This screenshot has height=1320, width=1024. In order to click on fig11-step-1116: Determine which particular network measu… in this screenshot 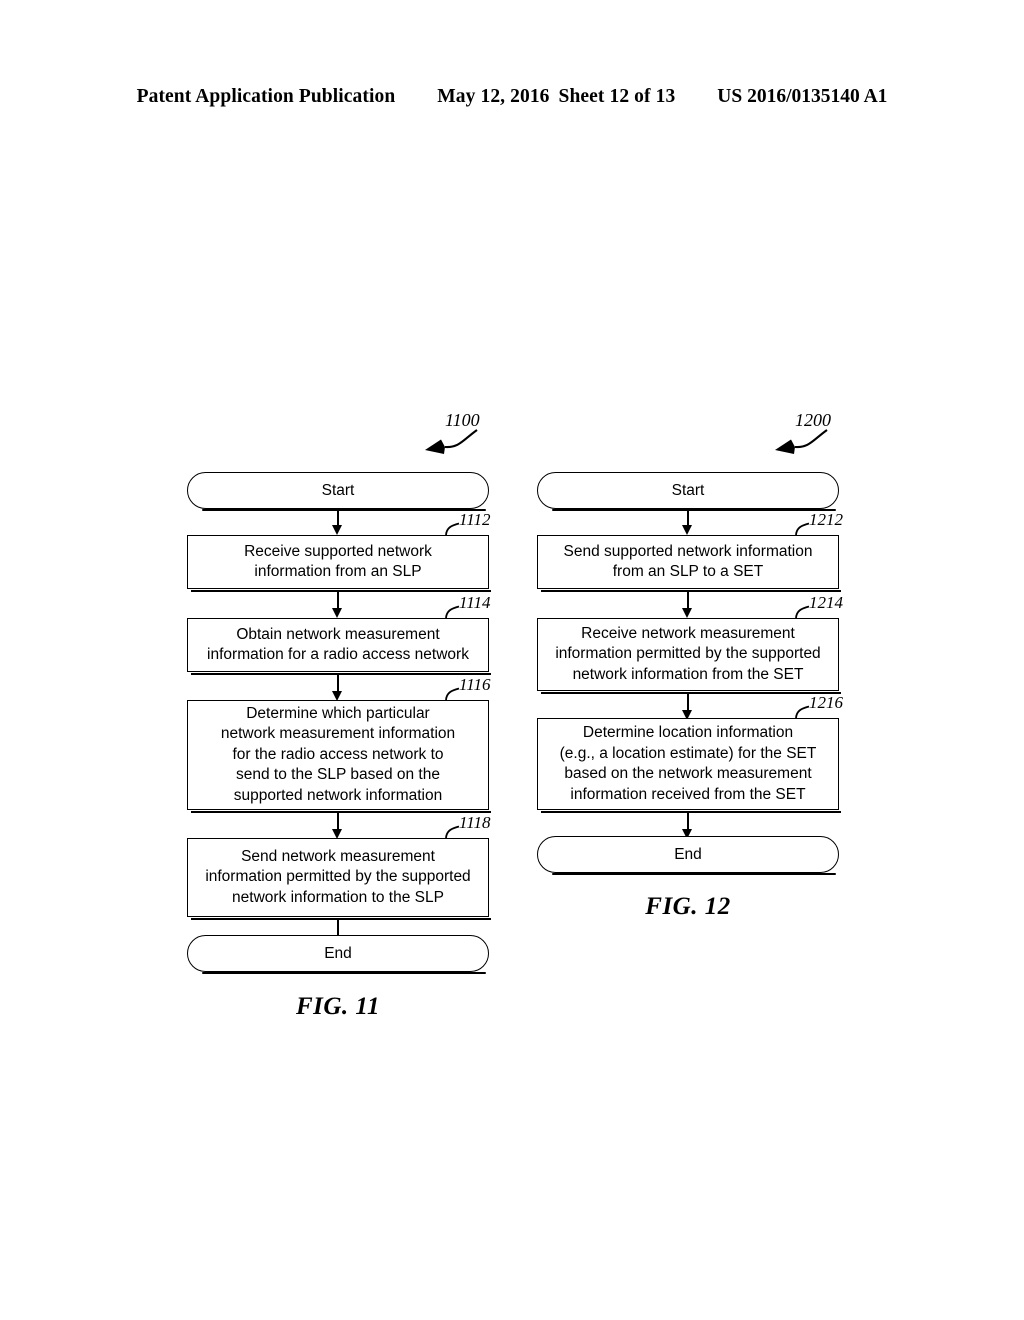, I will do `click(339, 757)`.